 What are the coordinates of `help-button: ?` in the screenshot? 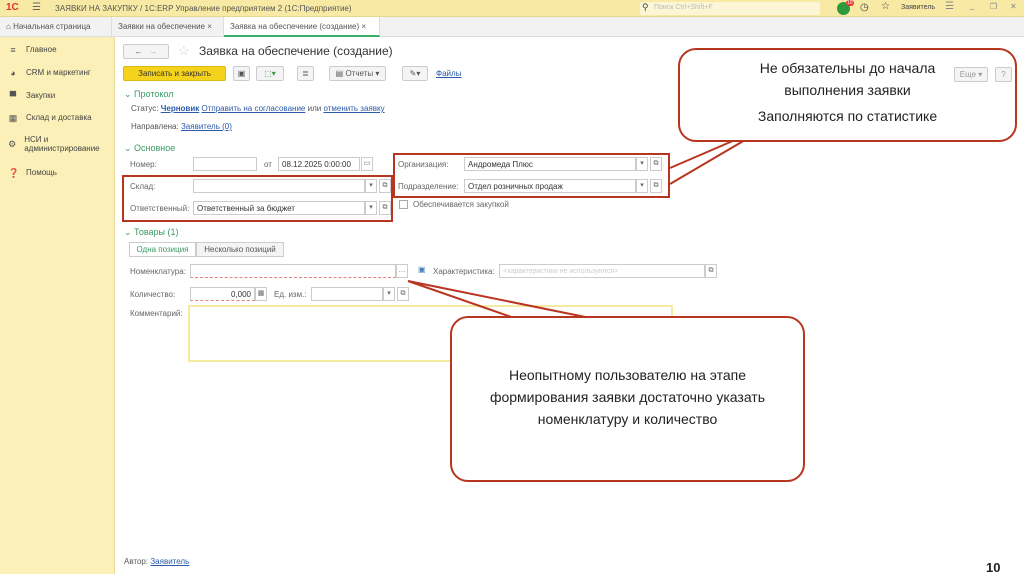 It's located at (1003, 74).